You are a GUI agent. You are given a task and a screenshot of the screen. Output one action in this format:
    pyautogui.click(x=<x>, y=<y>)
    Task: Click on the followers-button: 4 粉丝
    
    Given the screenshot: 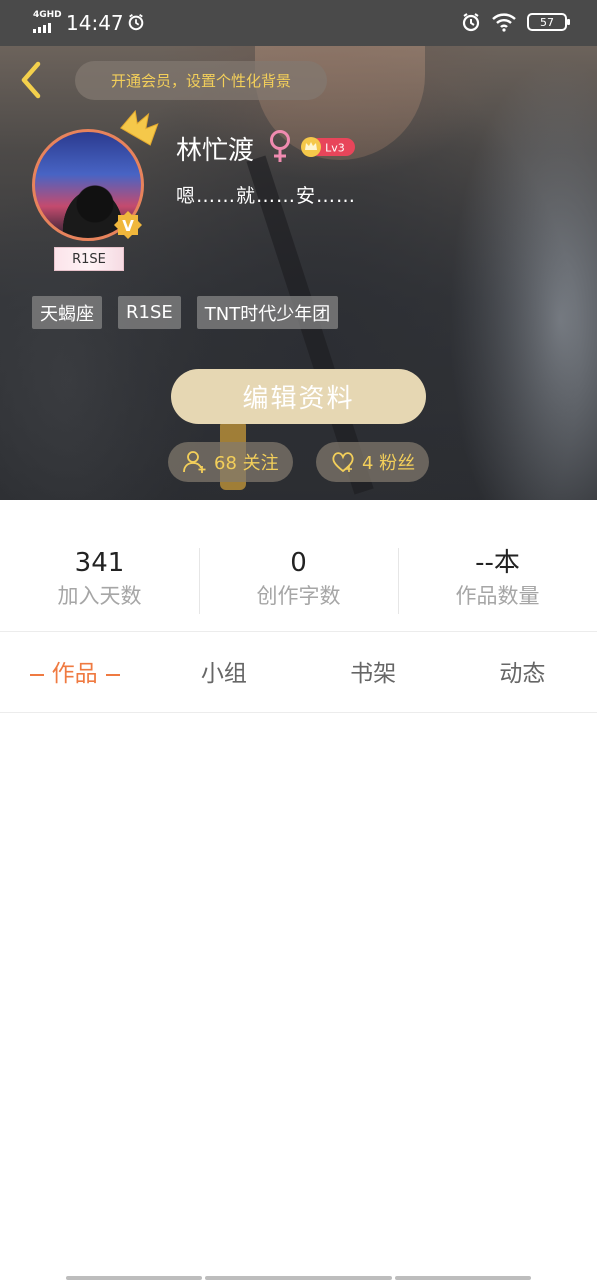 What is the action you would take?
    pyautogui.click(x=373, y=462)
    